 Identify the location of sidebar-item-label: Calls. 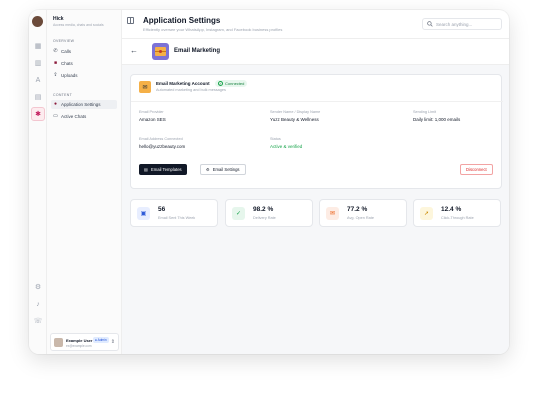
(66, 51).